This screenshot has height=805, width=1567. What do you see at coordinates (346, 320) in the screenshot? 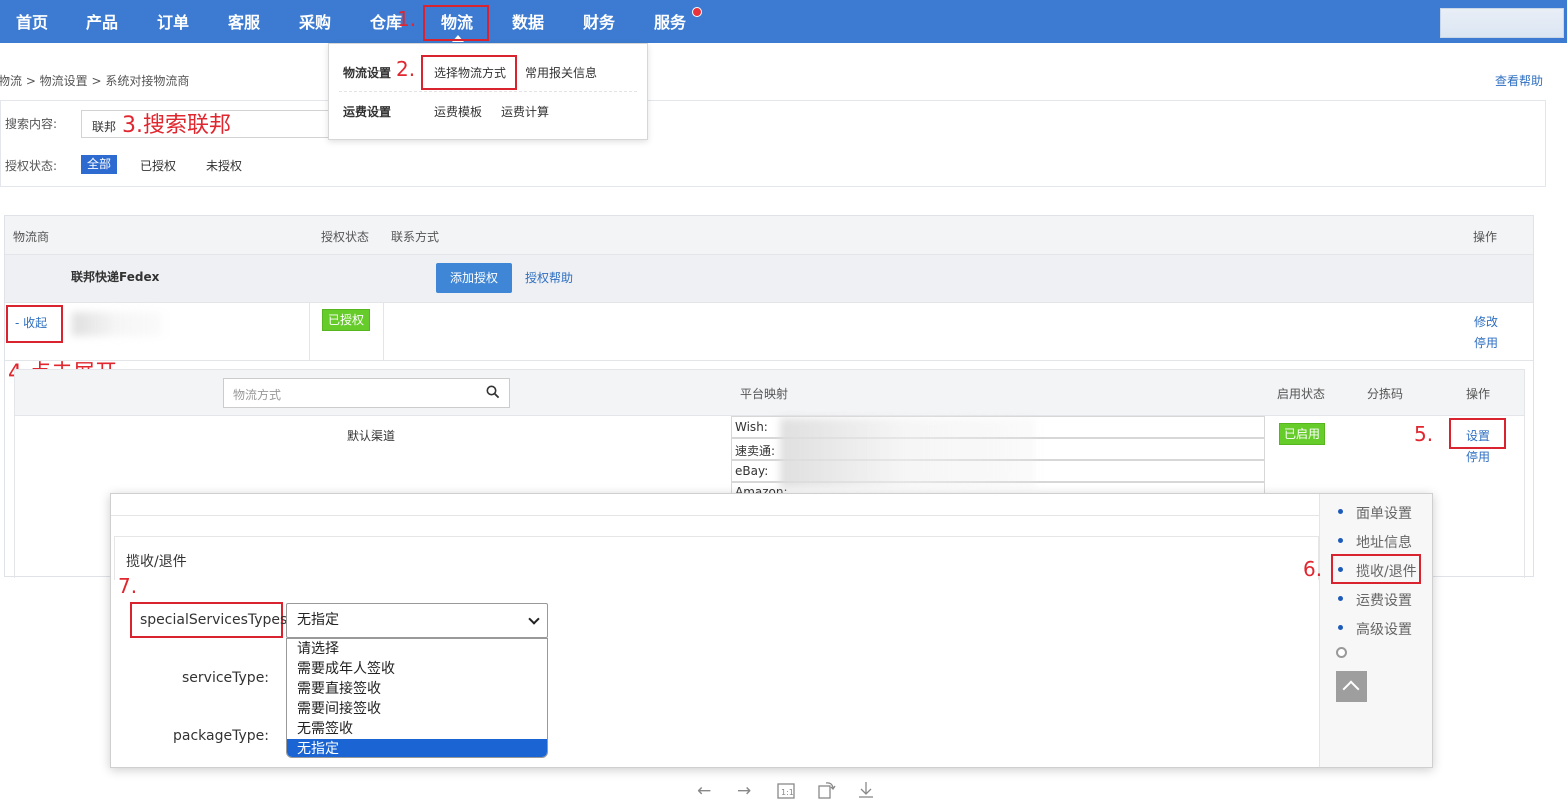
I see `authorized-badge: 已授权` at bounding box center [346, 320].